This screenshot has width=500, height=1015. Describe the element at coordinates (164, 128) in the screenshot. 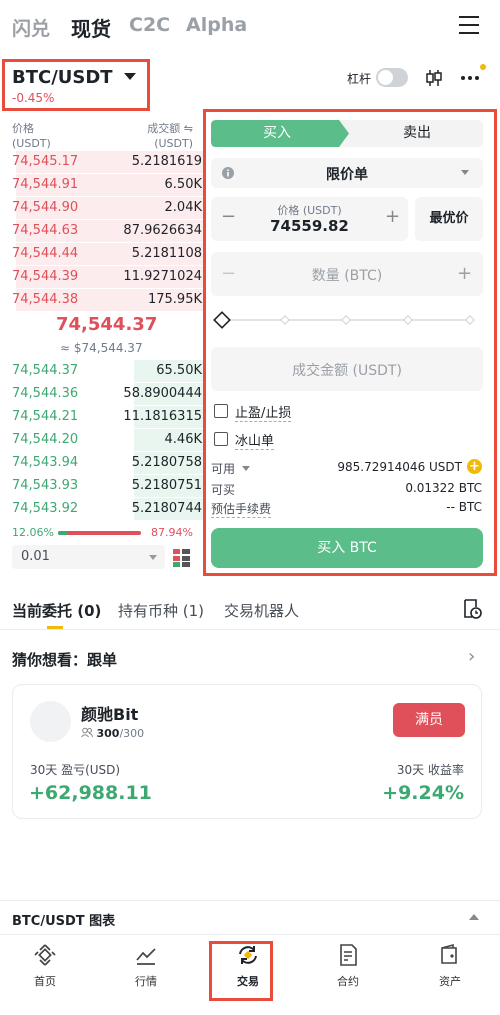

I see `ob-amount-label: 成交额` at that location.